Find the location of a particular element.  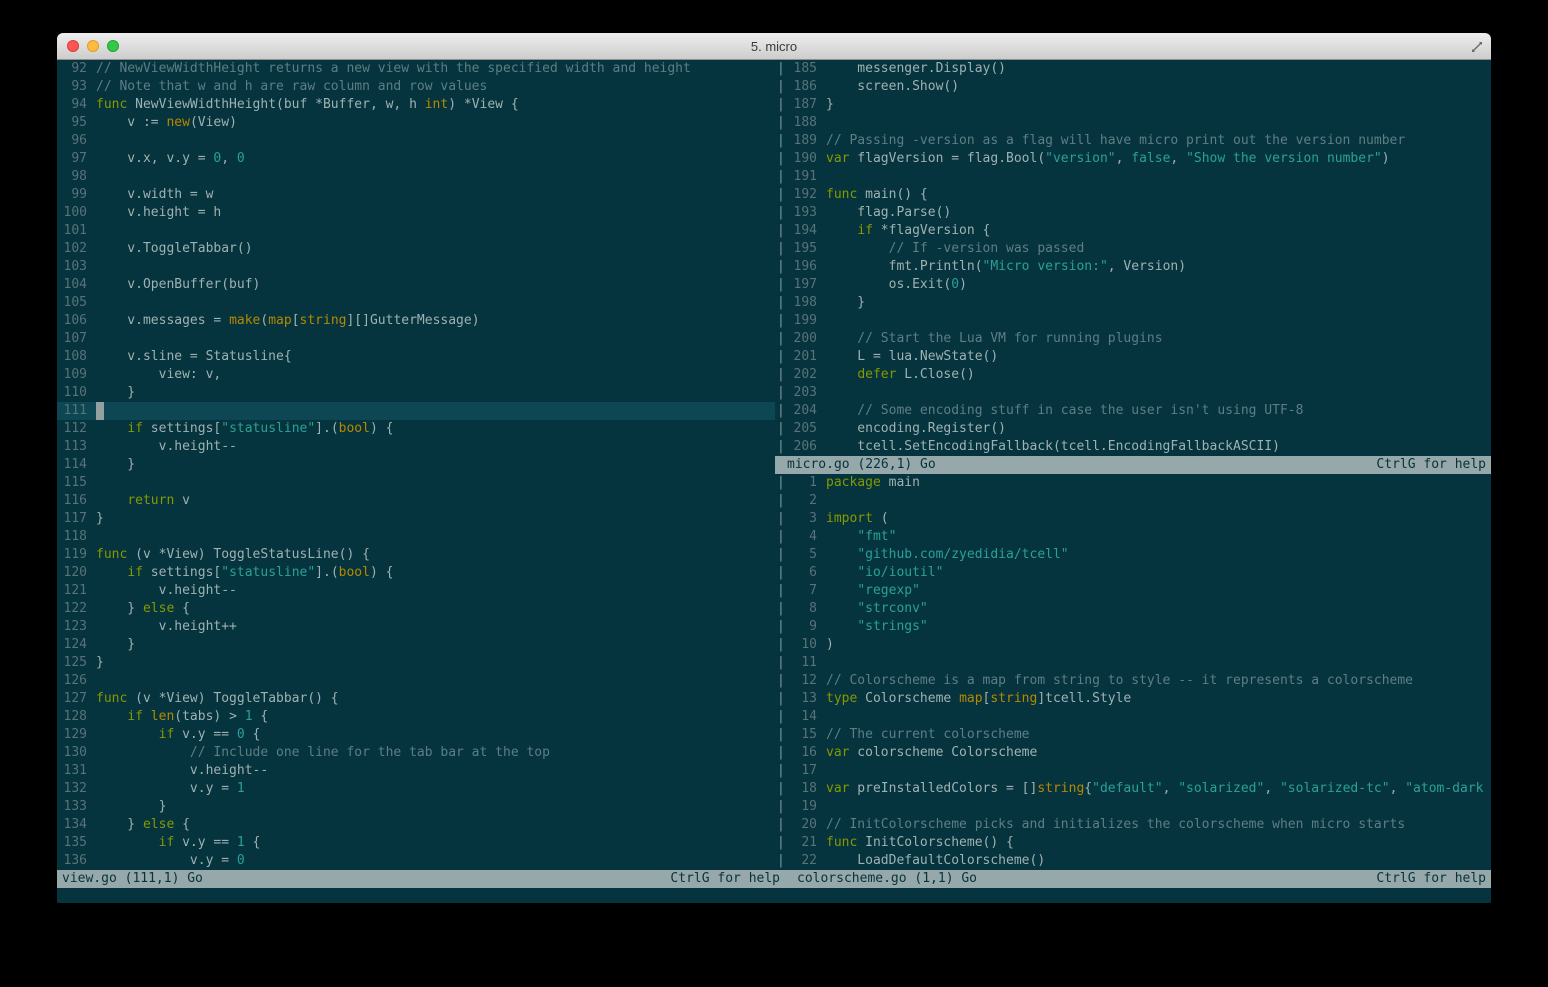

code-line: | 203 is located at coordinates (1133, 393).